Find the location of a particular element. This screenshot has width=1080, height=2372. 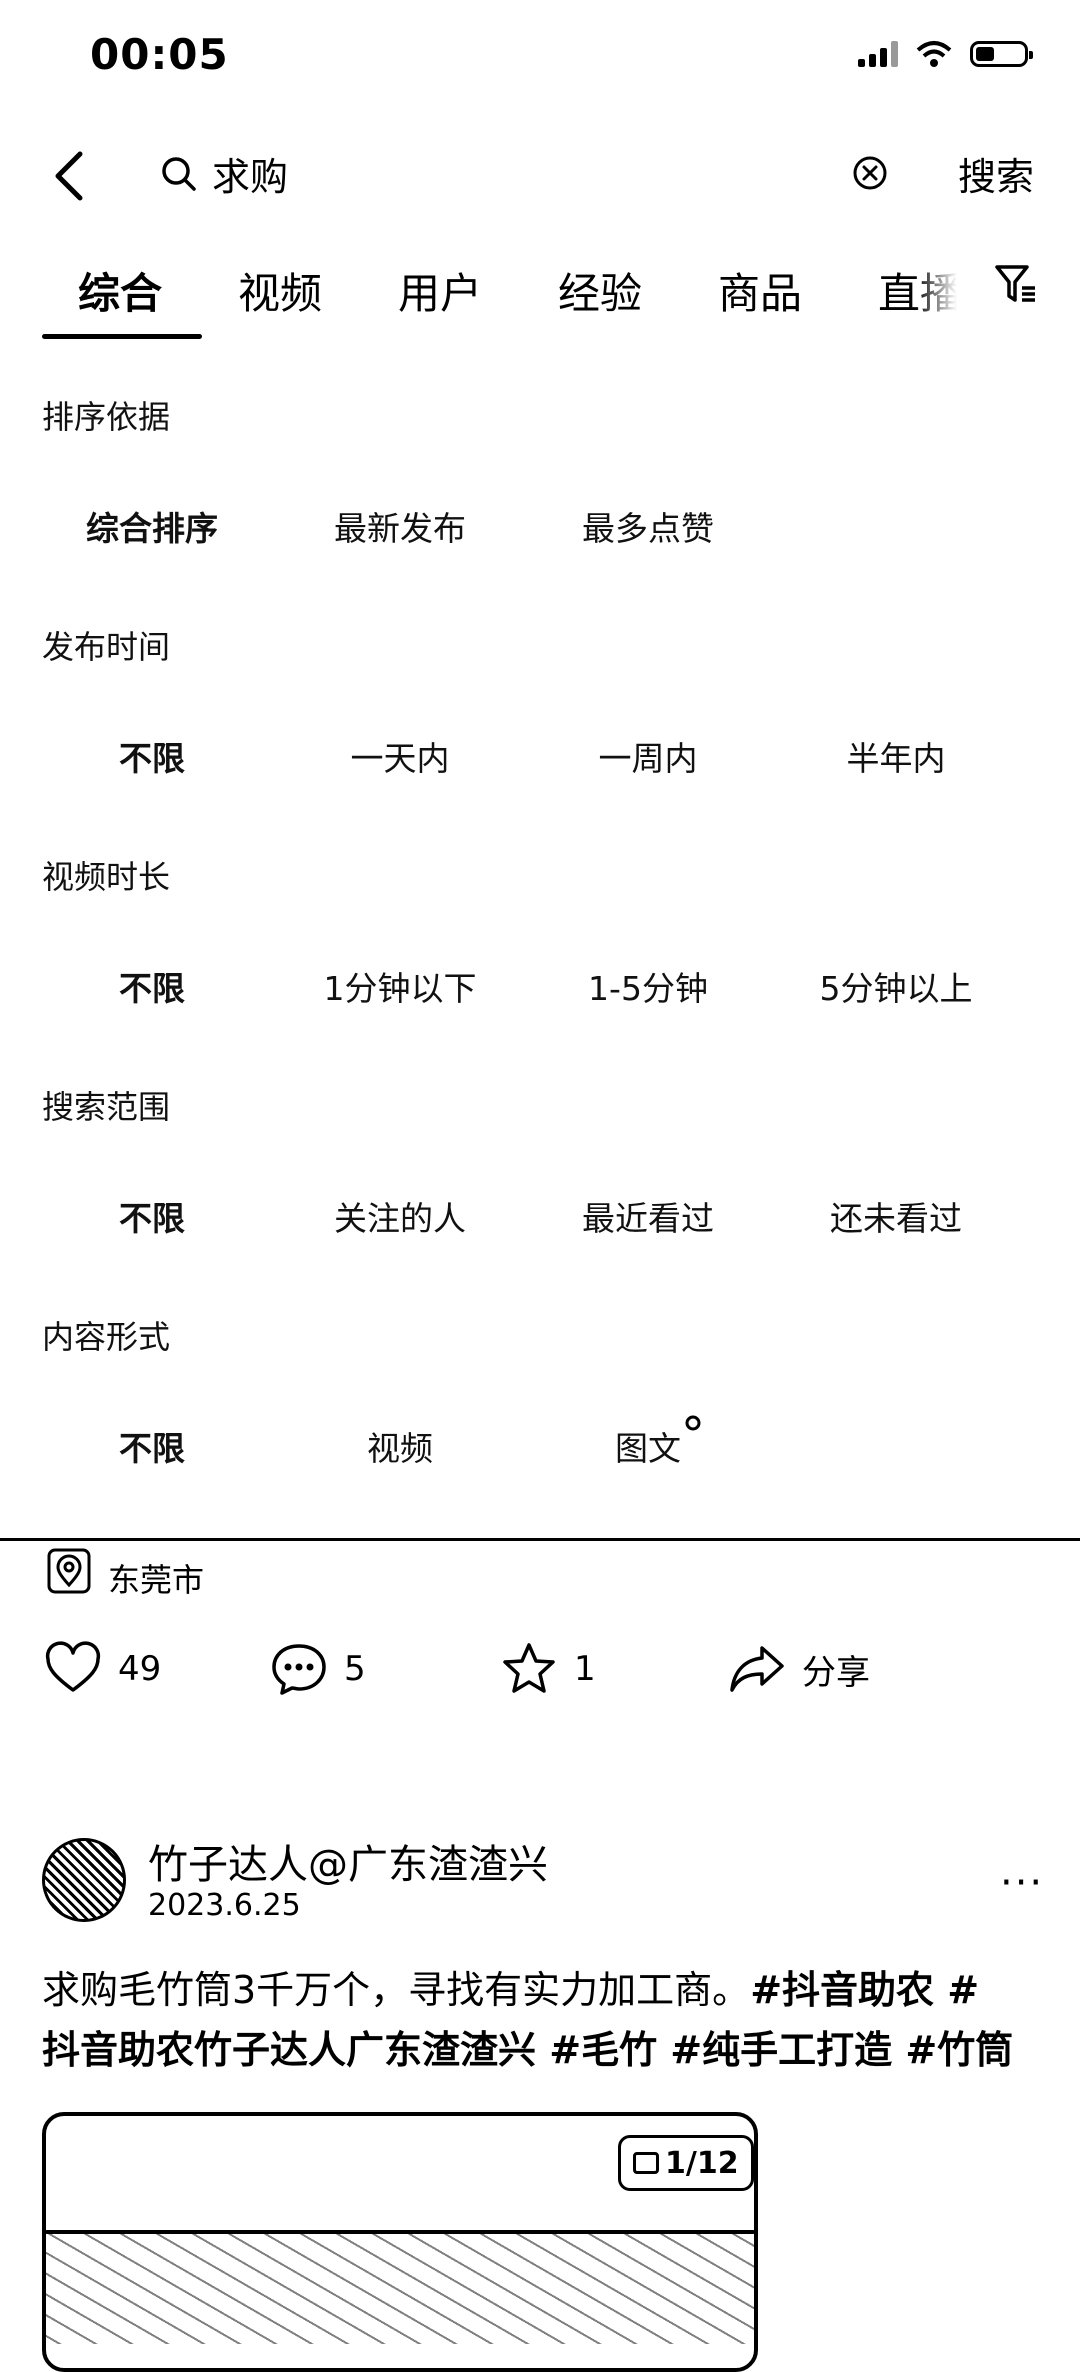

like-button: 49 is located at coordinates (102, 1669).